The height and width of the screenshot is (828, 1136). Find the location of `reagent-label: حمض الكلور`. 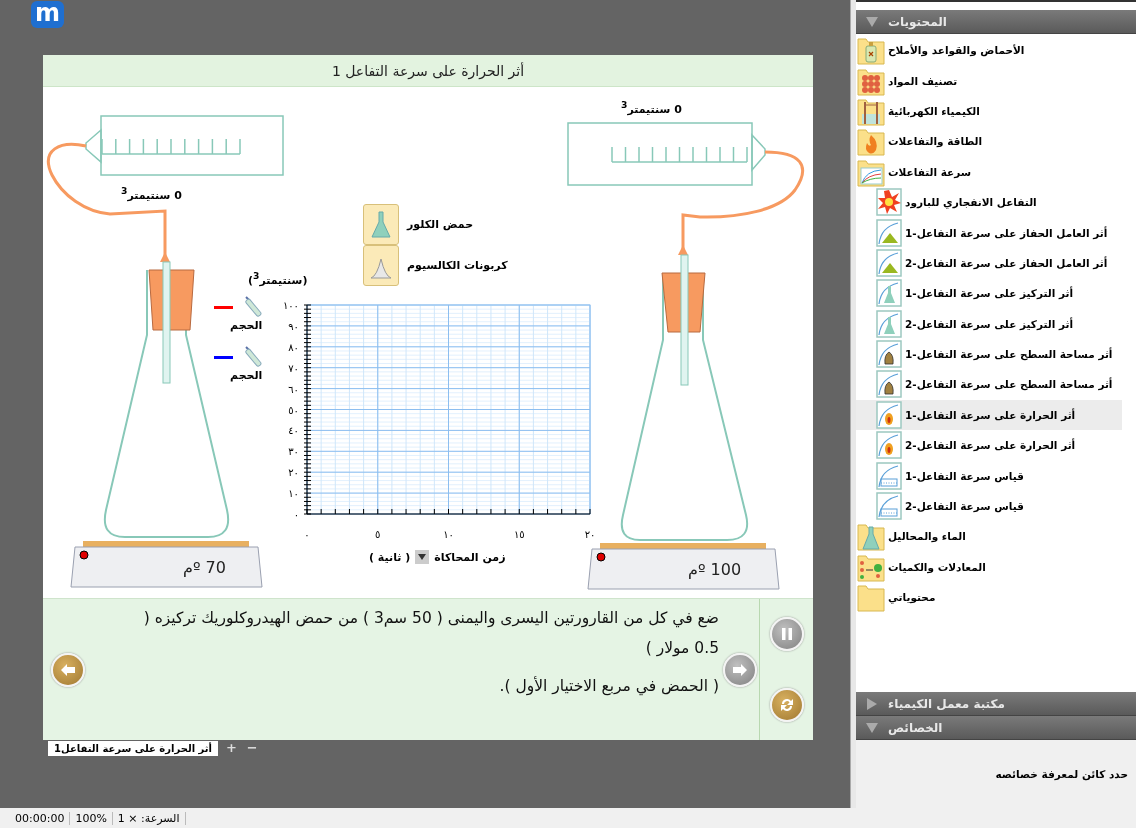

reagent-label: حمض الكلور is located at coordinates (440, 224).